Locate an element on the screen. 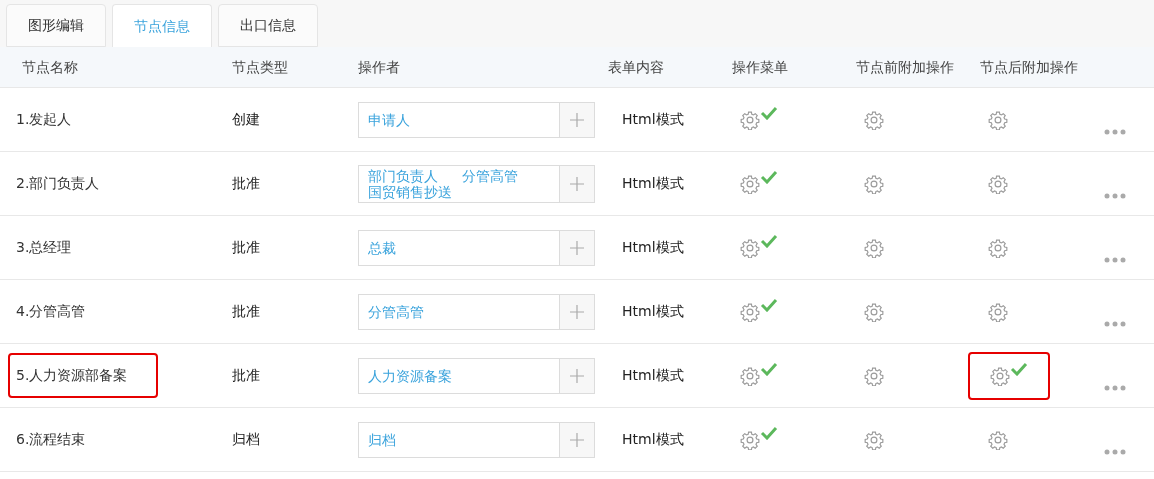 Image resolution: width=1154 pixels, height=479 pixels. node-name: 2.部门负责人 is located at coordinates (58, 183).